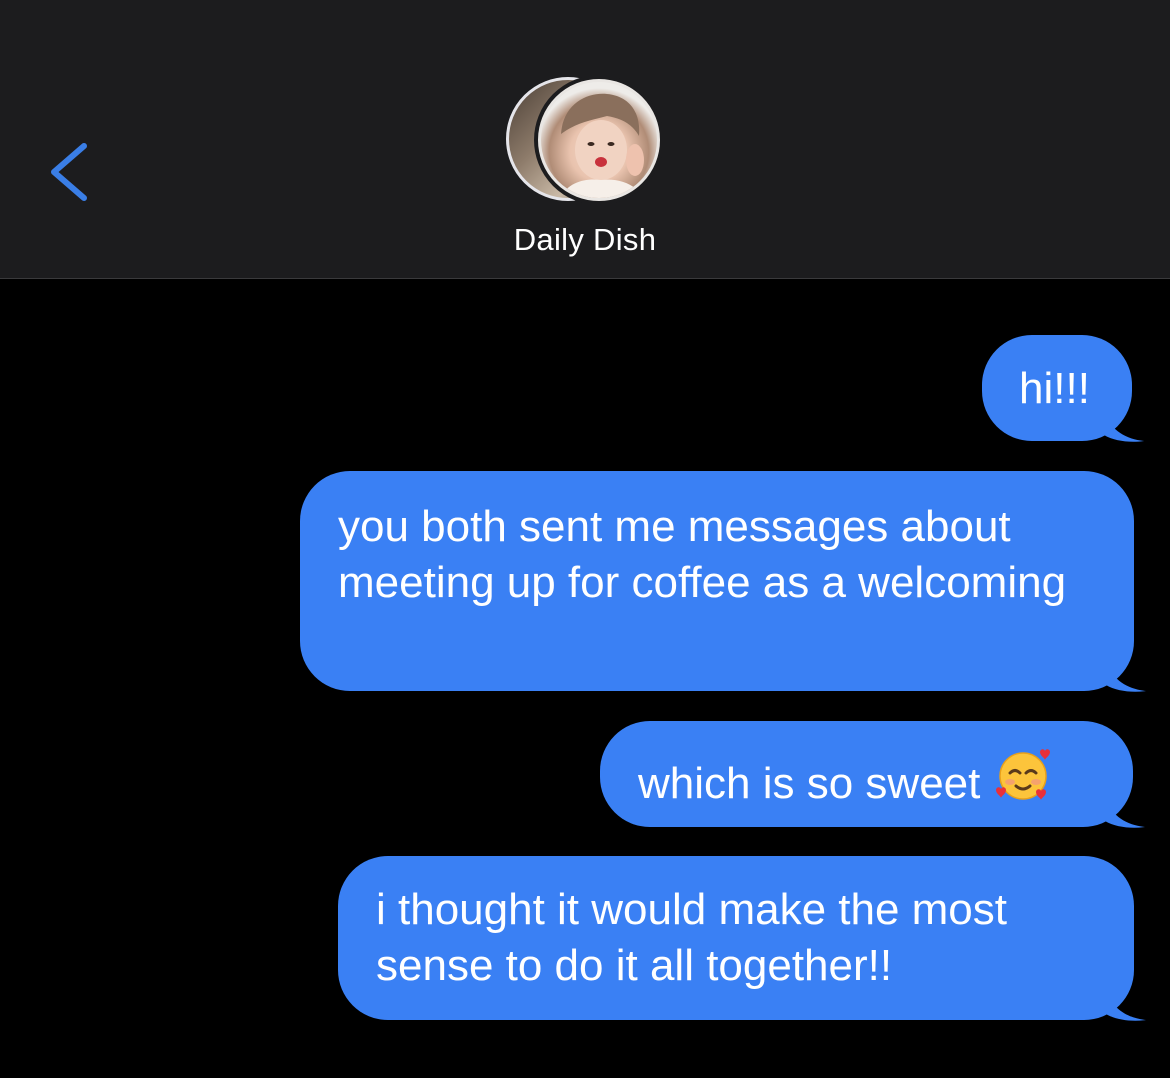  I want to click on message-text: which is so sweet, so click(809, 783).